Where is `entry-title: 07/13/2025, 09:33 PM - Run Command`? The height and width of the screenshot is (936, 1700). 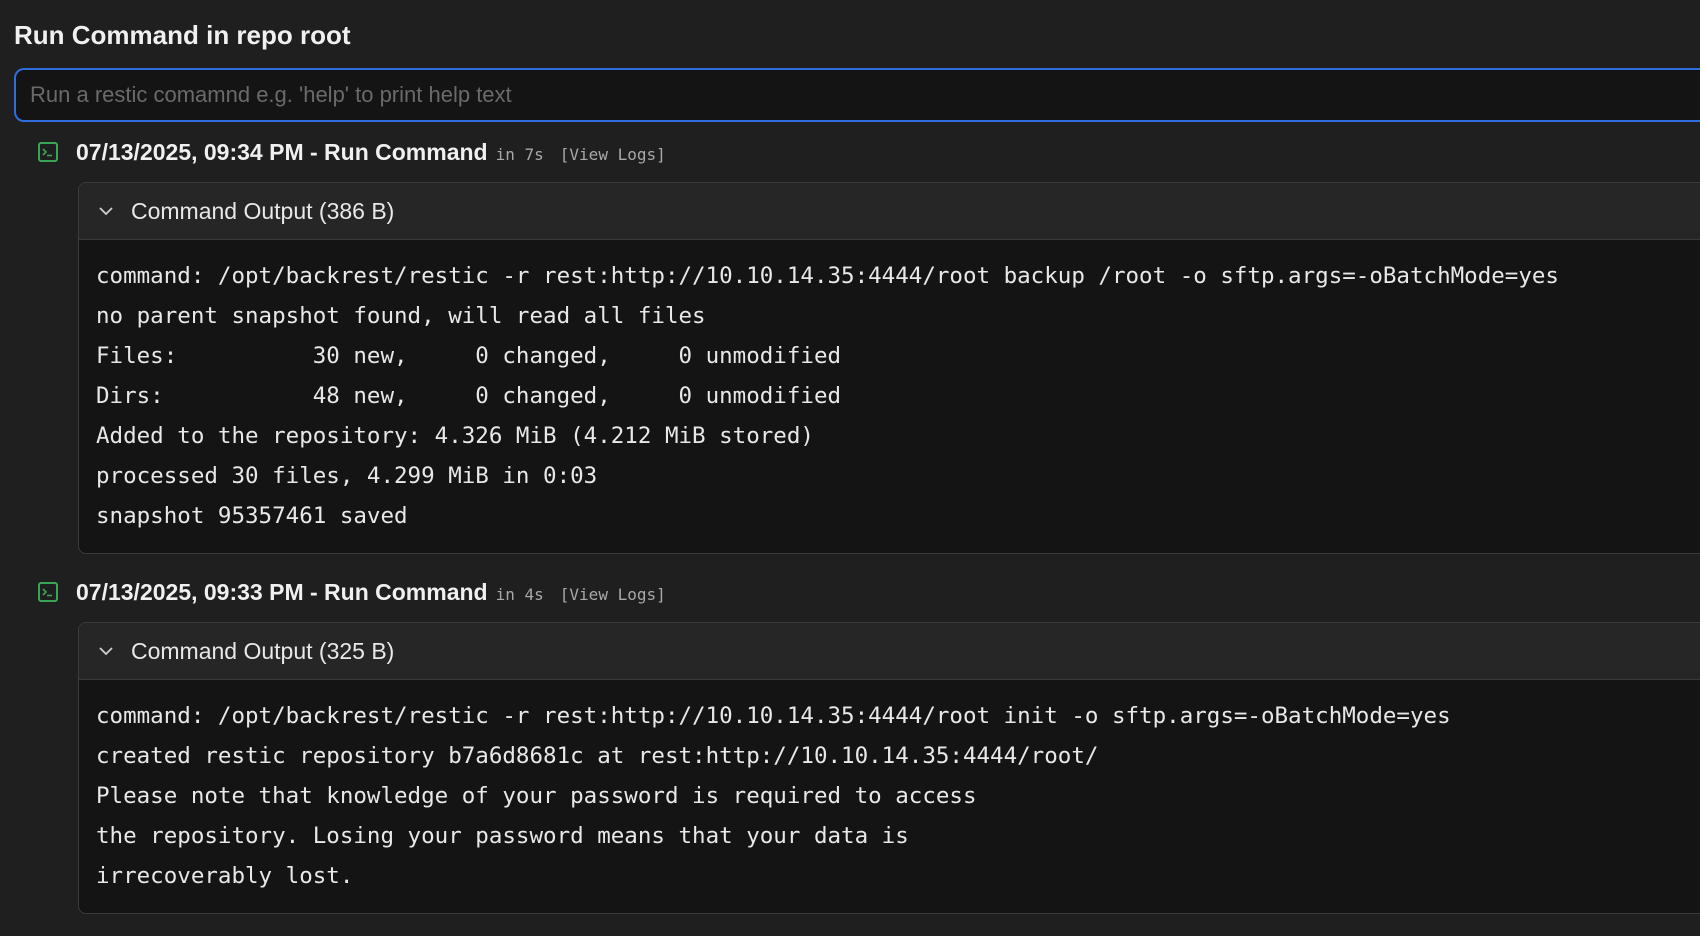 entry-title: 07/13/2025, 09:33 PM - Run Command is located at coordinates (282, 591).